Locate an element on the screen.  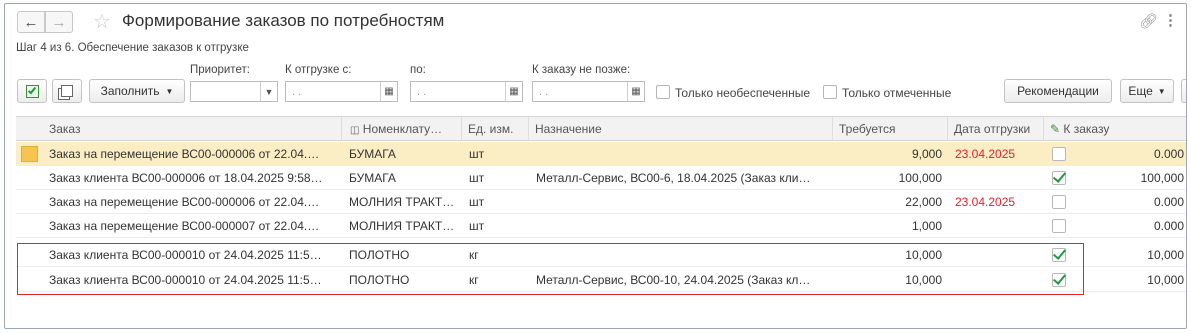
cell-required: 100,000 is located at coordinates (920, 178).